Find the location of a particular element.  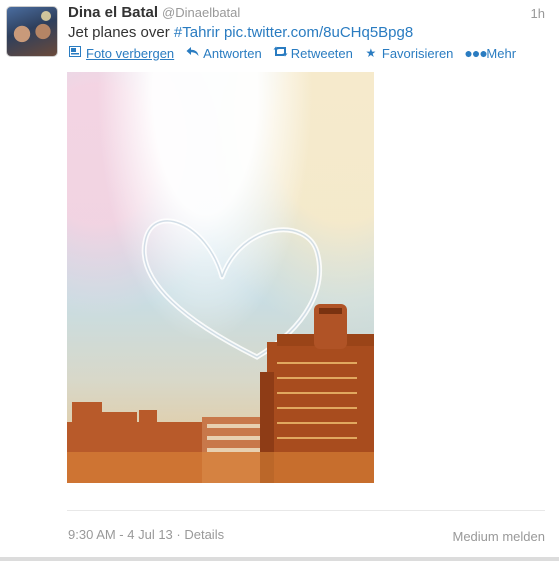

reply-label: Antworten is located at coordinates (232, 53).